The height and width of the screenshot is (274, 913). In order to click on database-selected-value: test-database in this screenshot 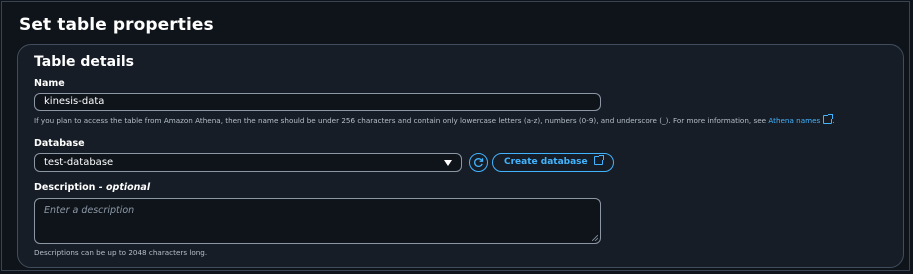, I will do `click(79, 162)`.